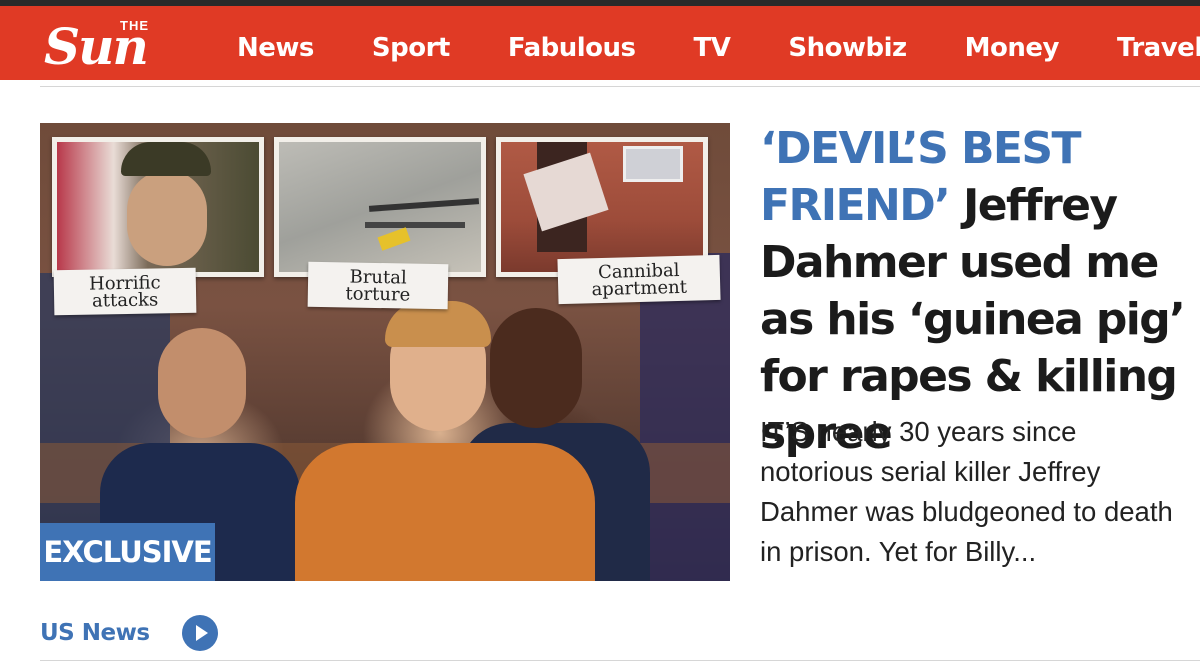 This screenshot has width=1200, height=664. I want to click on nav-item-showbiz: Showbiz, so click(847, 48).